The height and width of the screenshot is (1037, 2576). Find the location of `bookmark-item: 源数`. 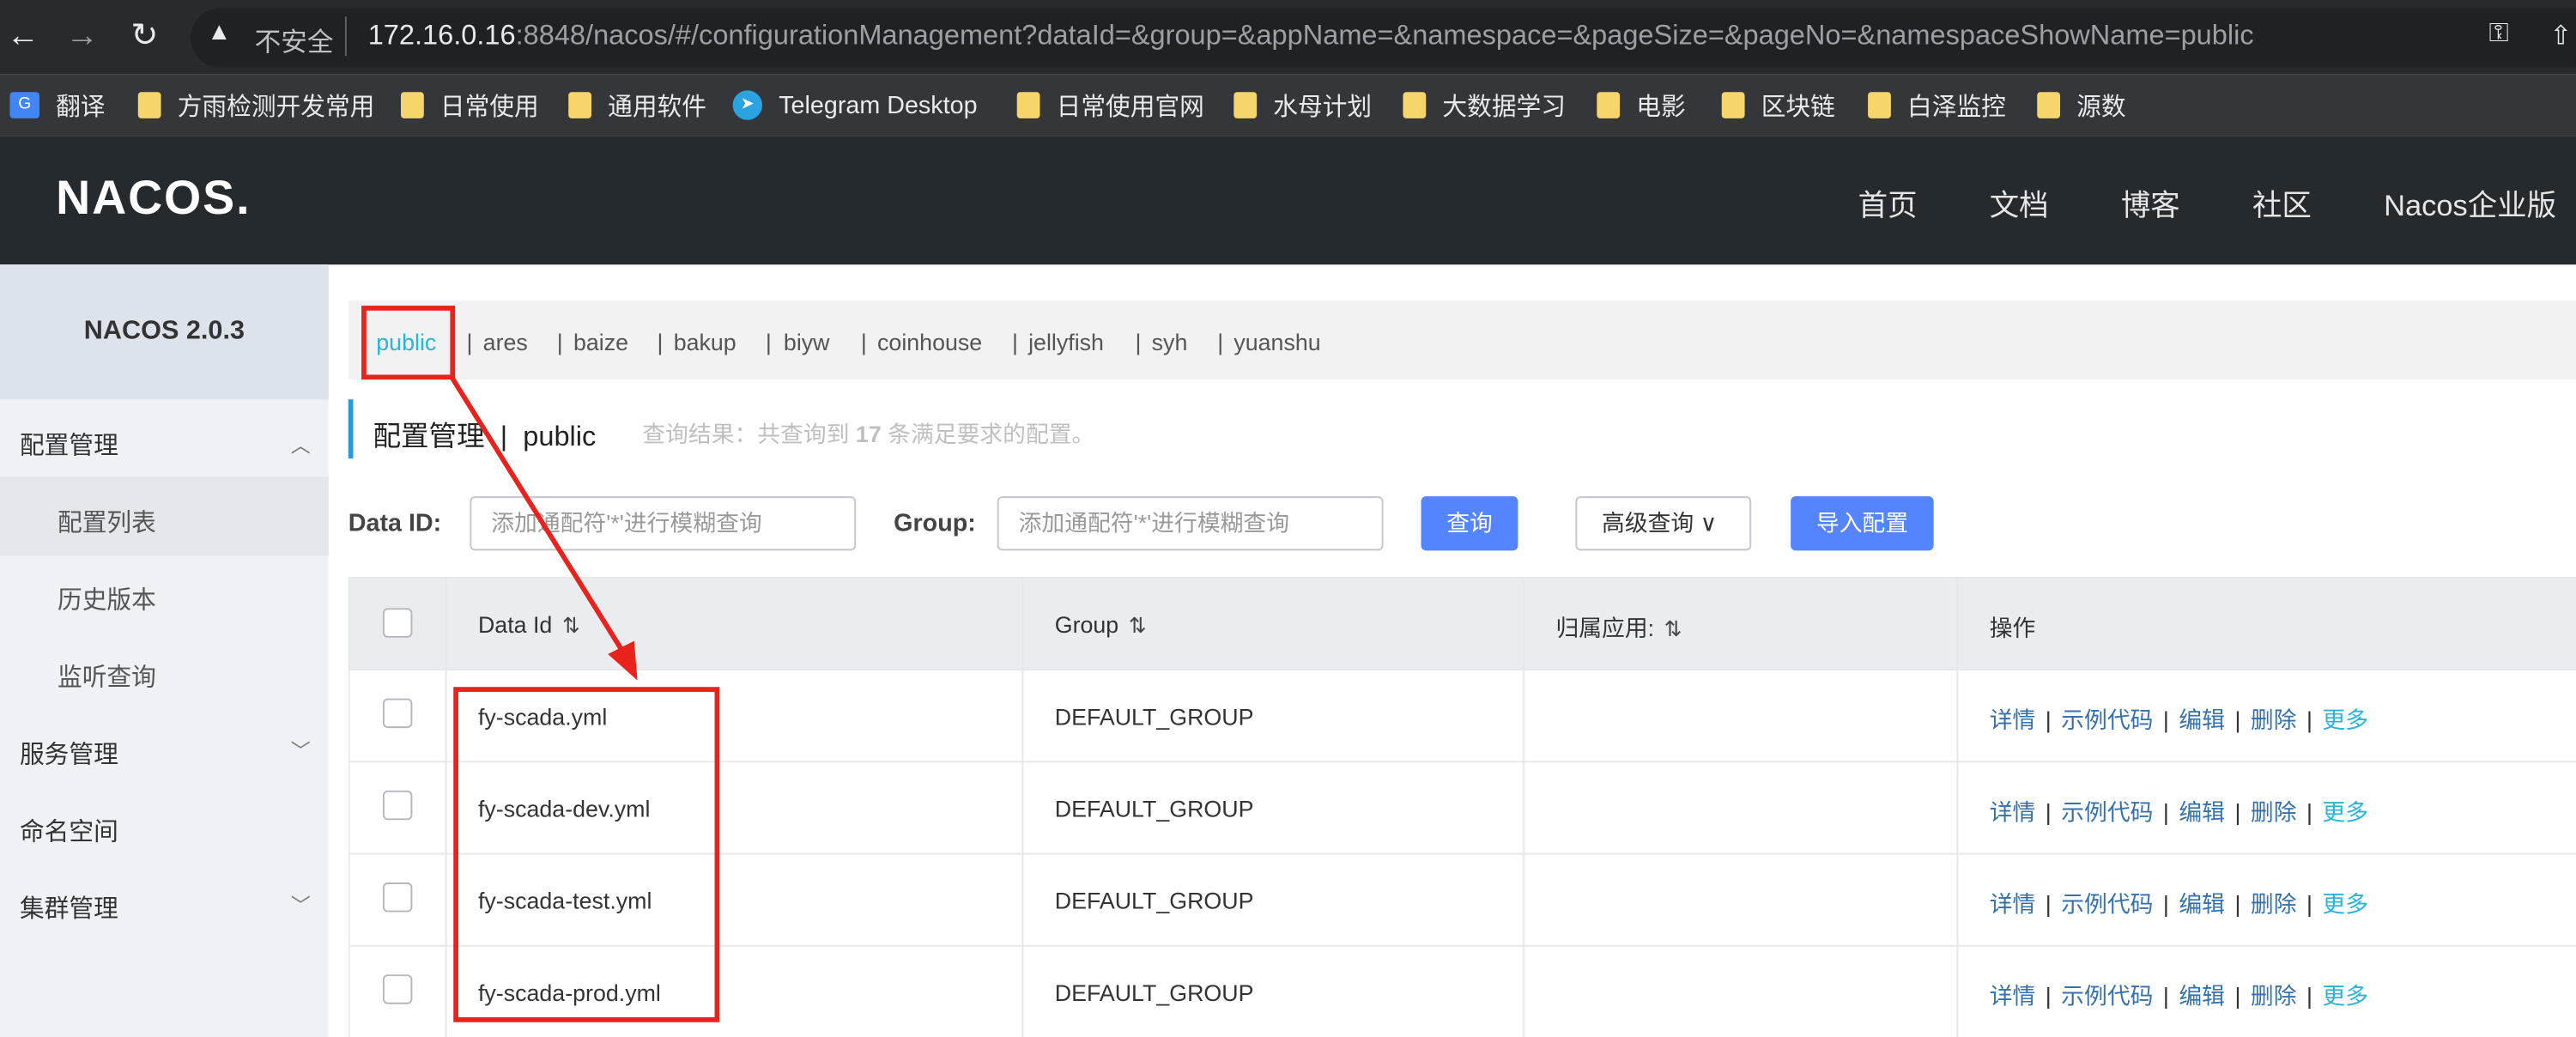

bookmark-item: 源数 is located at coordinates (2081, 105).